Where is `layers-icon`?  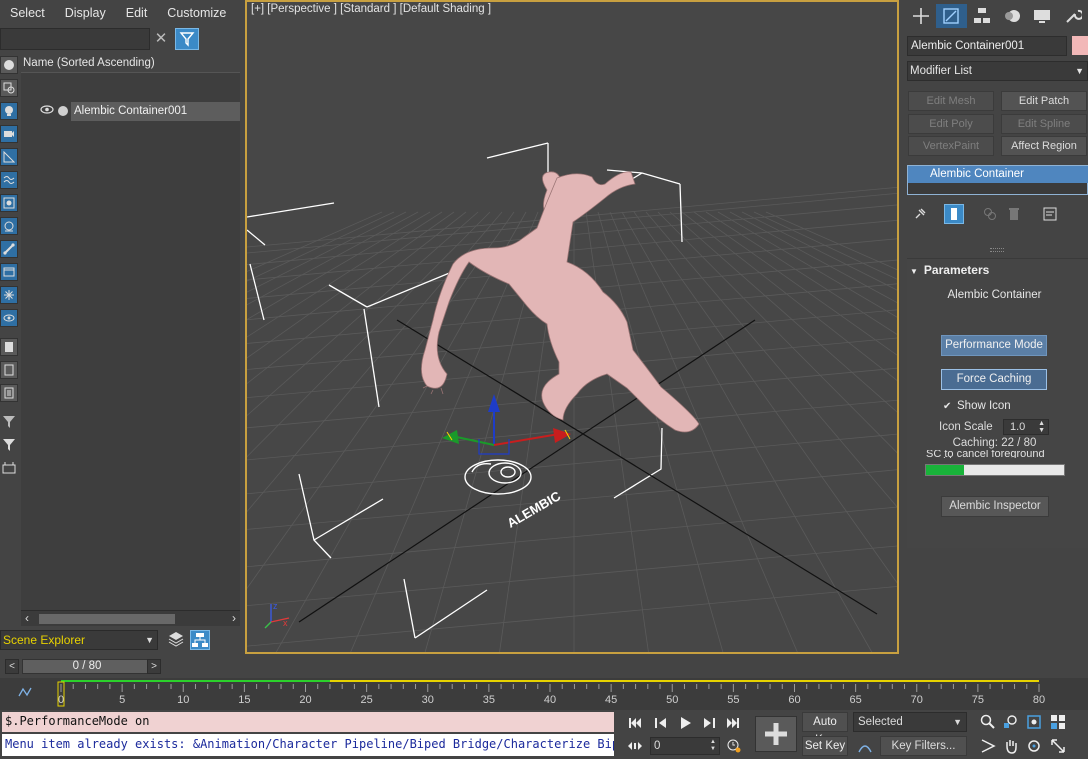
layers-icon is located at coordinates (177, 640).